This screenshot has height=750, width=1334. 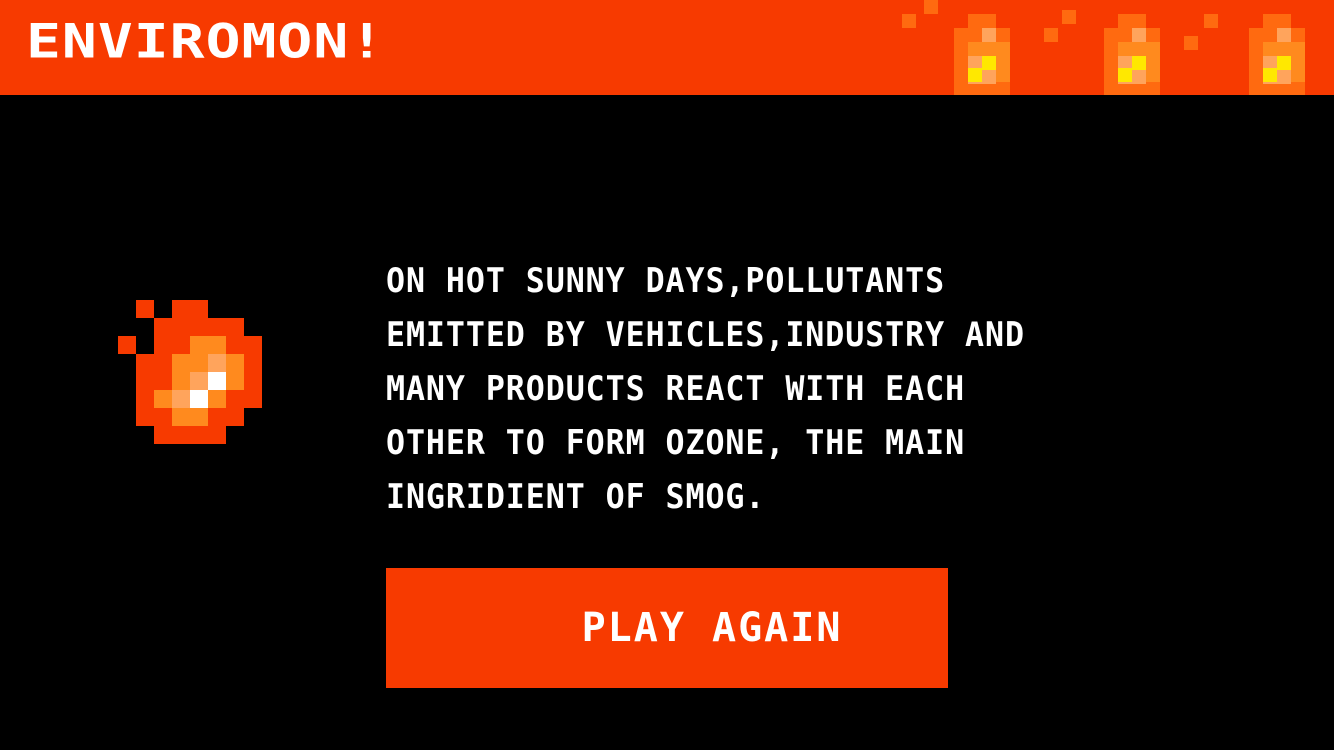 What do you see at coordinates (1103, 47) in the screenshot?
I see `pixel-flames-icon` at bounding box center [1103, 47].